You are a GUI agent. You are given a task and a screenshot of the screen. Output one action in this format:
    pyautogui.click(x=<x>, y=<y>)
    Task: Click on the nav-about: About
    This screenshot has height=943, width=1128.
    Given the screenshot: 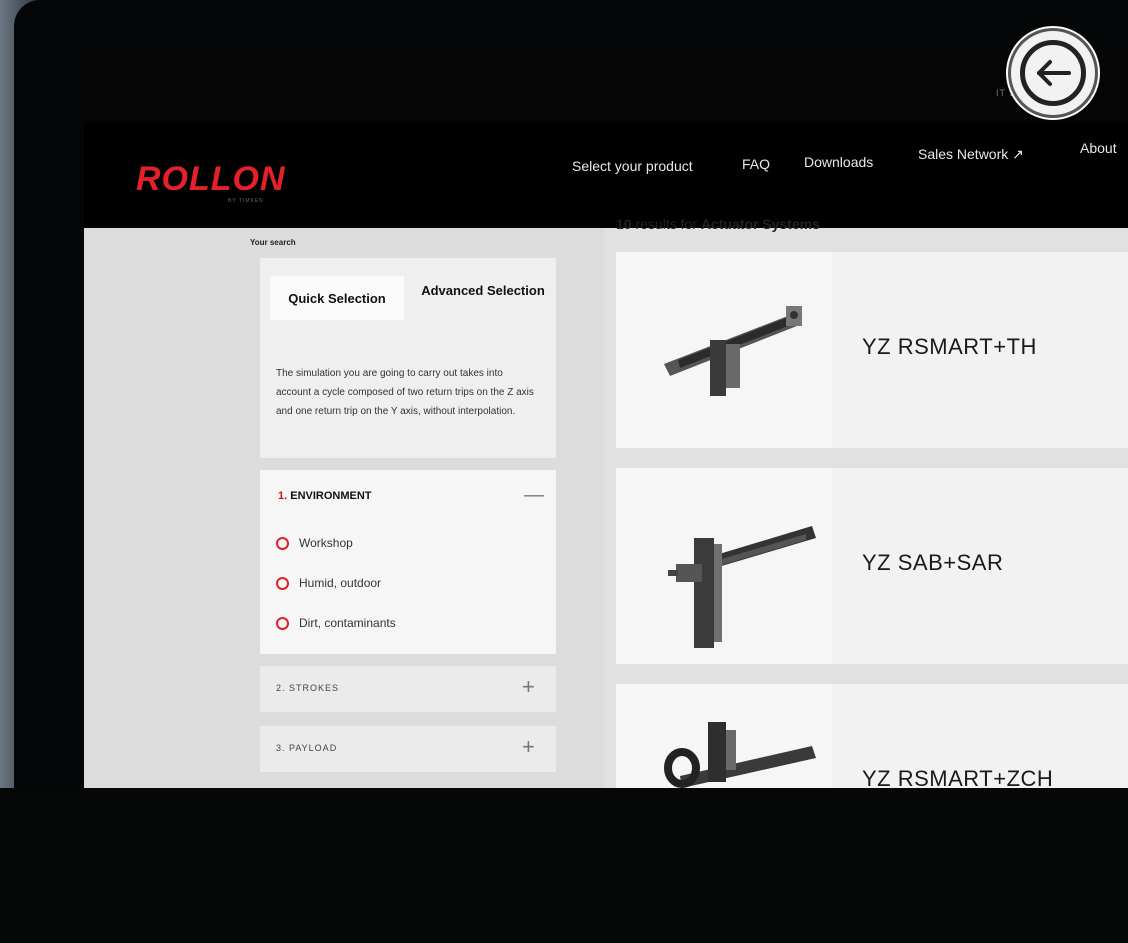 What is the action you would take?
    pyautogui.click(x=1098, y=148)
    